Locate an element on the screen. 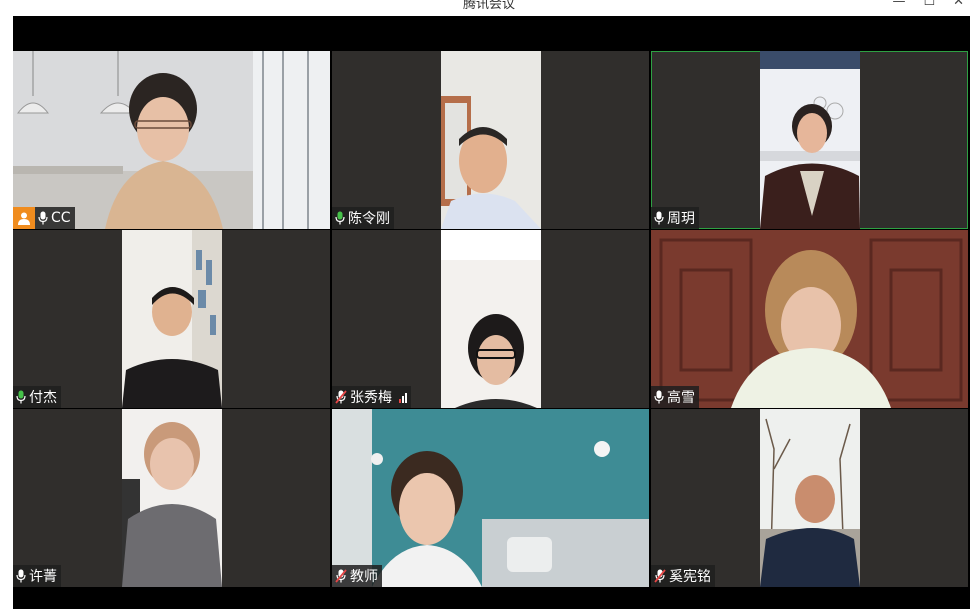  participant-name: 张秀梅 is located at coordinates (371, 398).